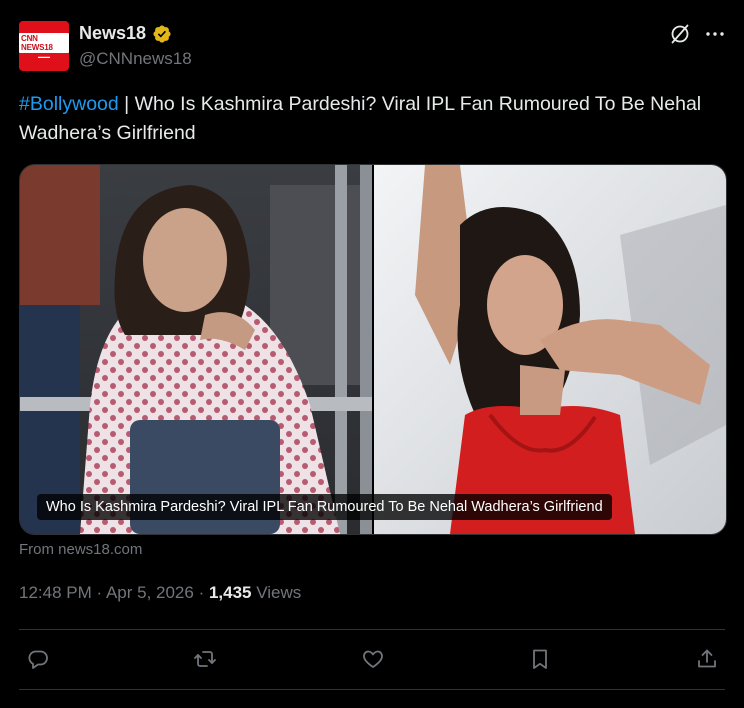 The image size is (744, 708). I want to click on avatar-logo: CNN NEWS18, so click(44, 43).